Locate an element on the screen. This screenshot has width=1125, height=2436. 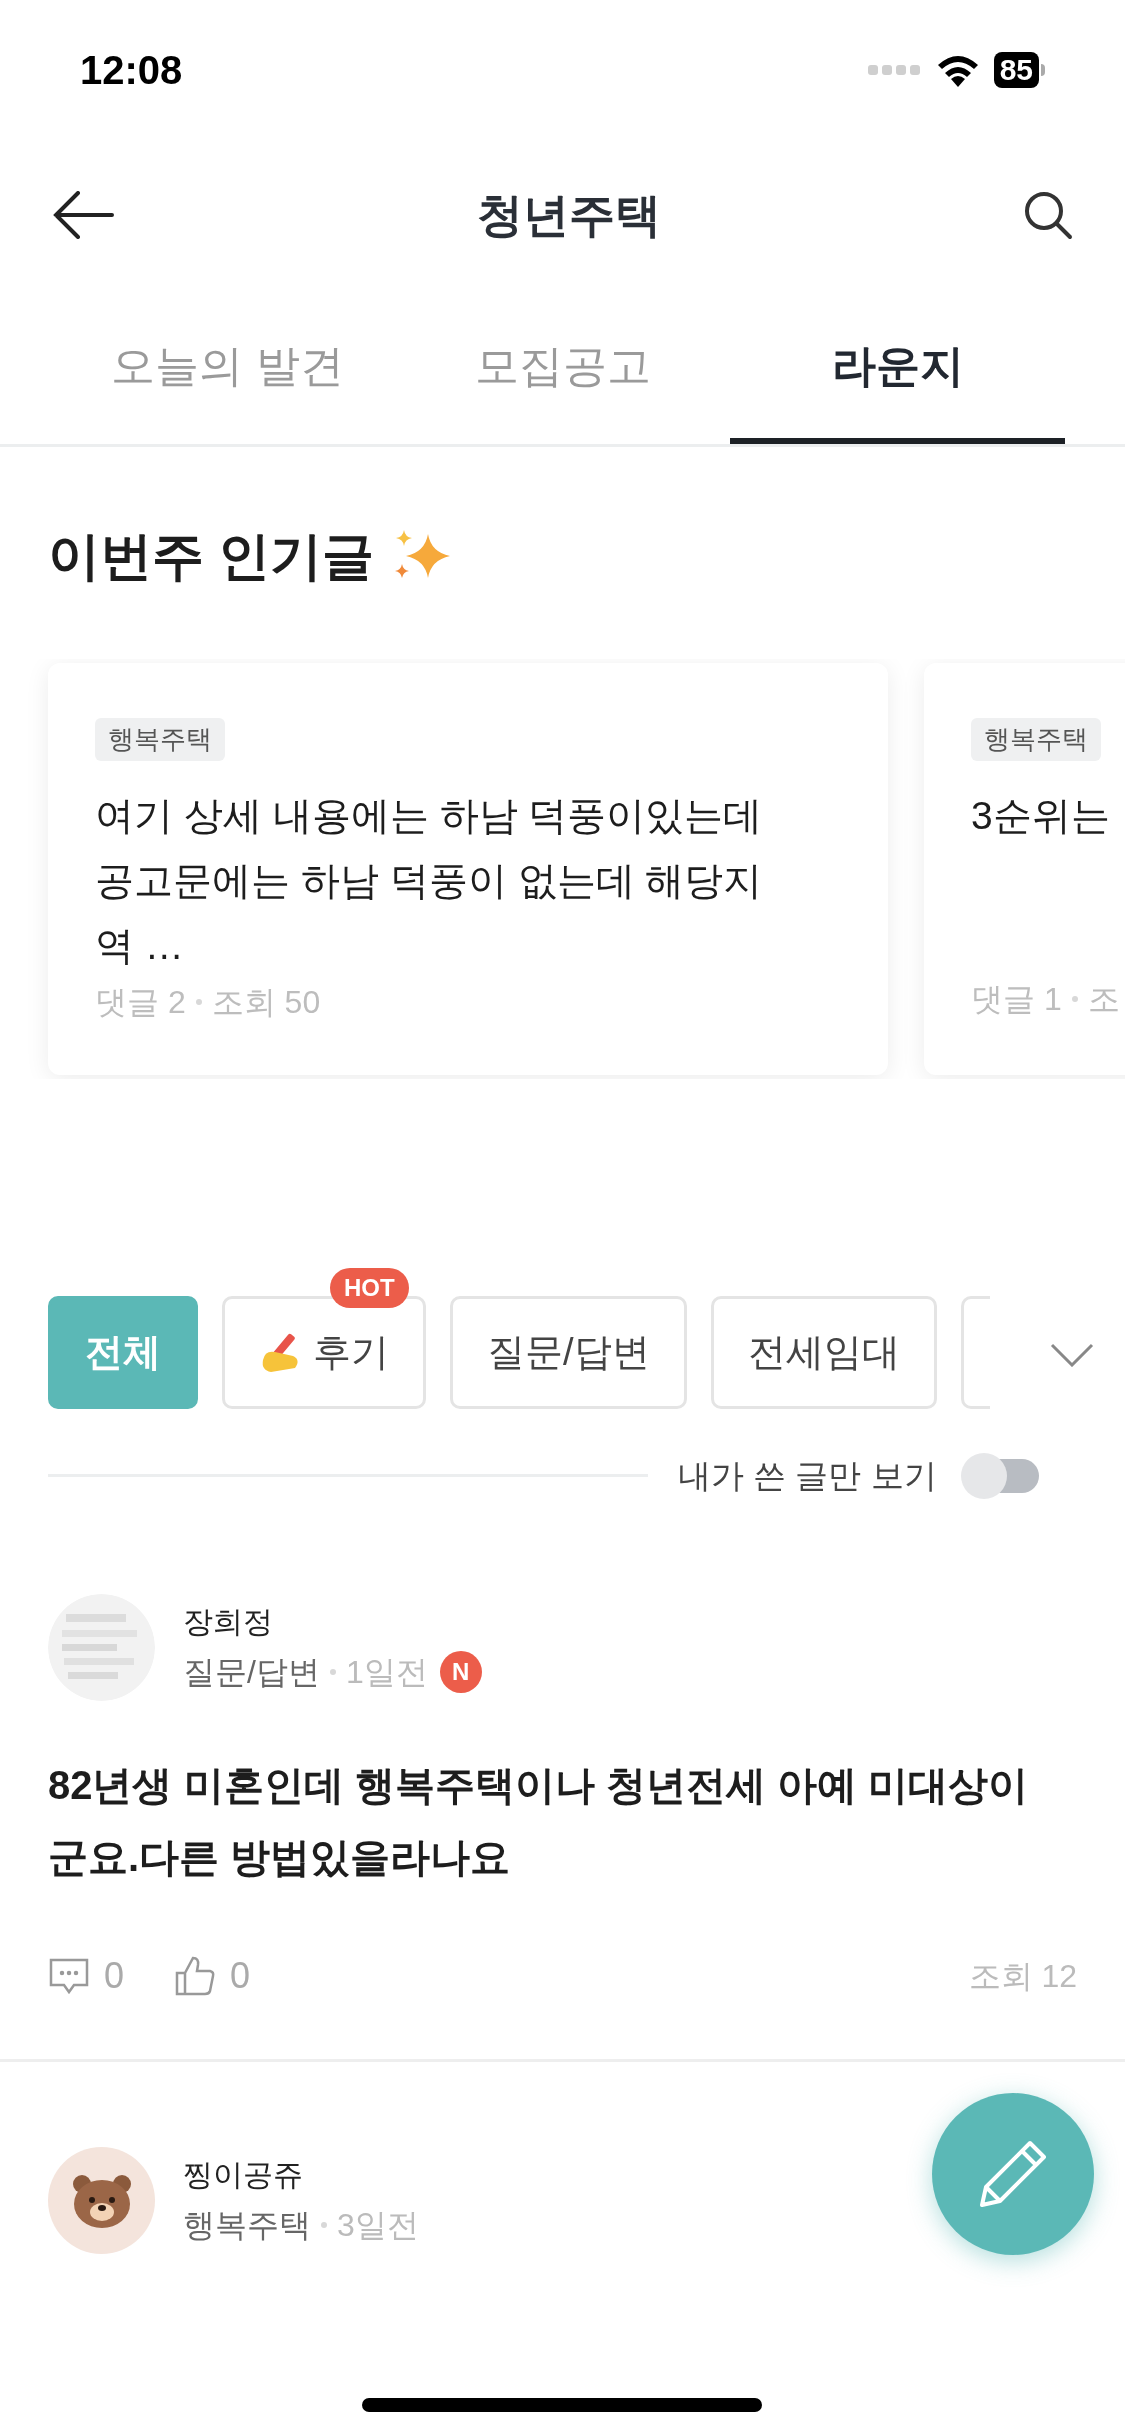
author-name: 장희정 is located at coordinates (228, 1621).